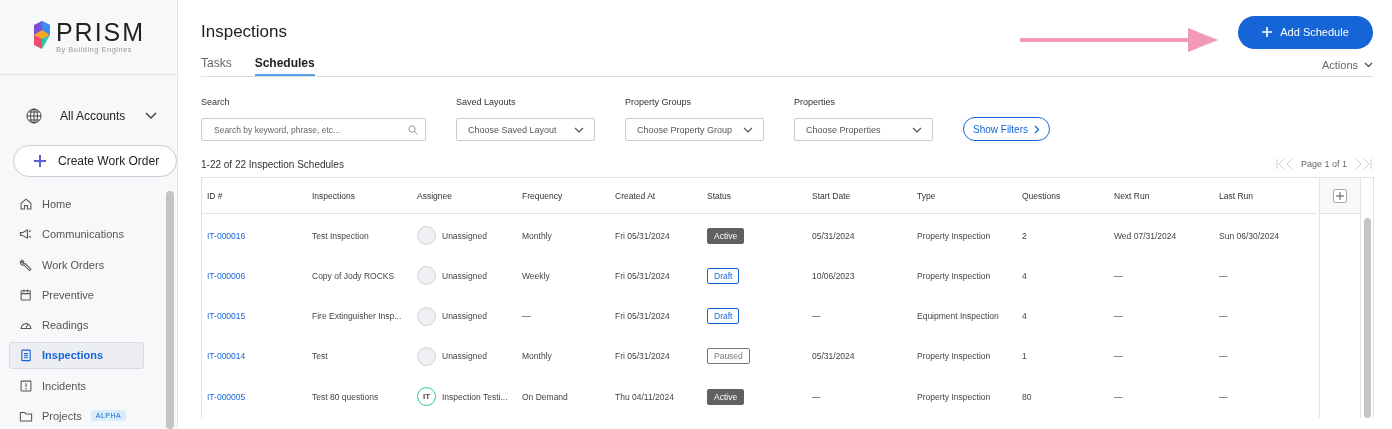  I want to click on page-indicator: Page 1 of 1, so click(1323, 164).